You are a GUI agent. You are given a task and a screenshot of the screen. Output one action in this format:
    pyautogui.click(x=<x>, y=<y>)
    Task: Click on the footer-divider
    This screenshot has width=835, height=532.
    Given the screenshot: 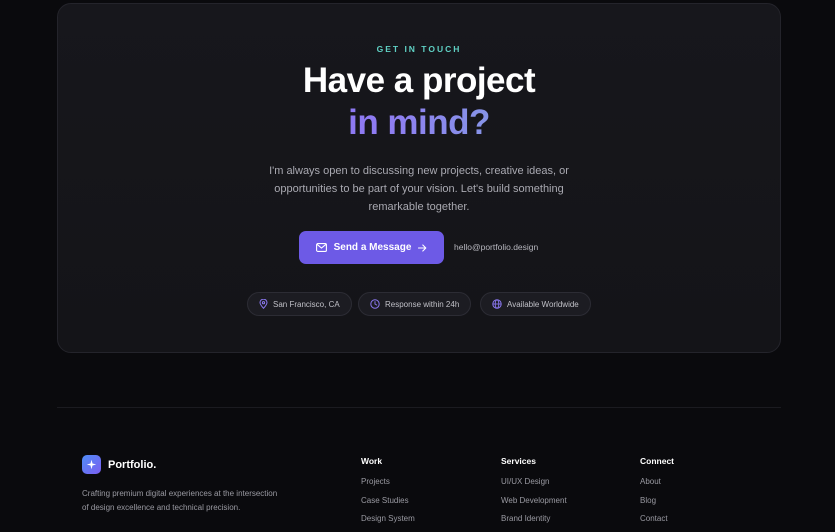 What is the action you would take?
    pyautogui.click(x=419, y=407)
    